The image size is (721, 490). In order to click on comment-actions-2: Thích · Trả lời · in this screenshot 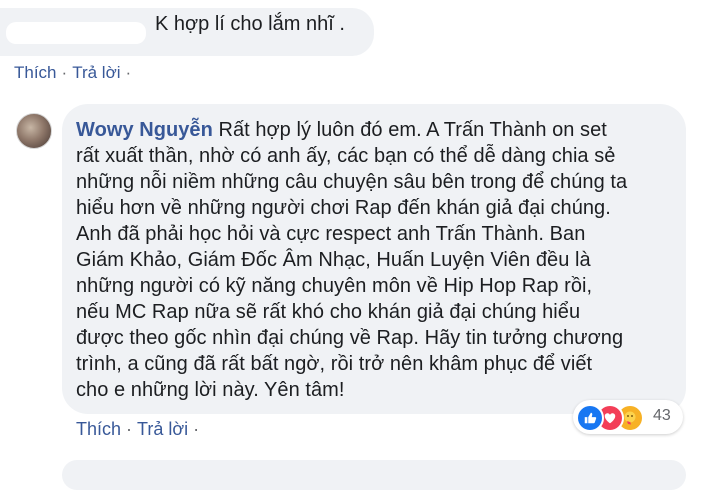, I will do `click(140, 429)`.